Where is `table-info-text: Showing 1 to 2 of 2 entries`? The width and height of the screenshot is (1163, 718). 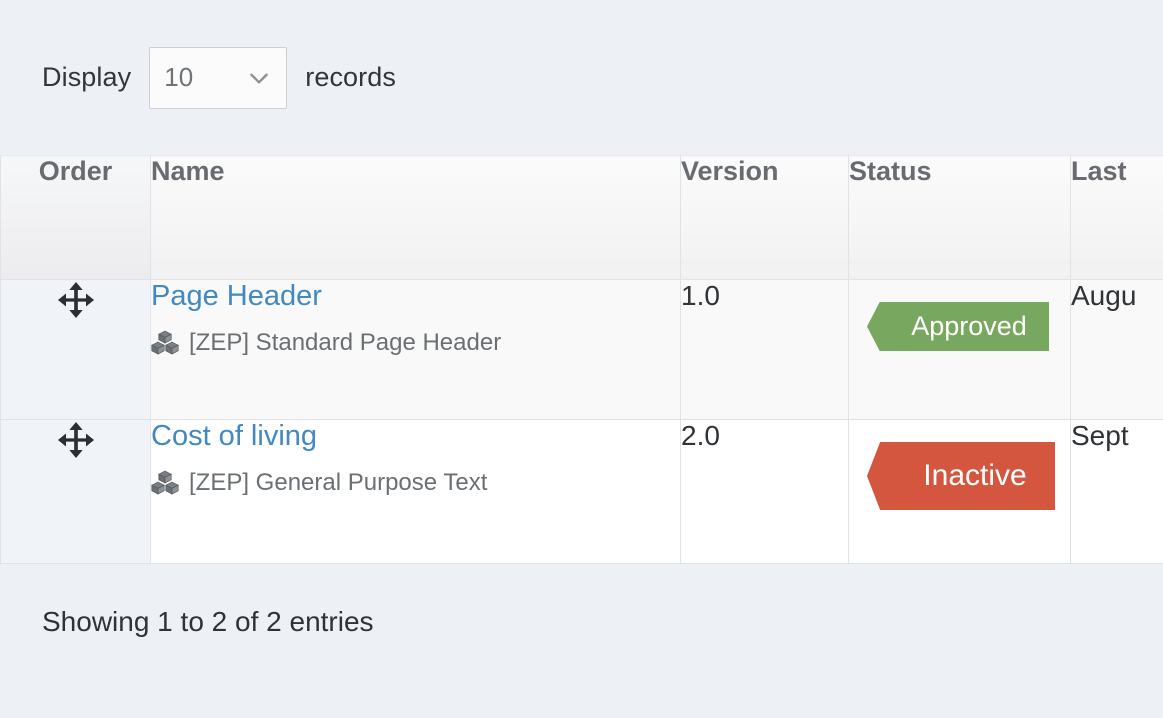 table-info-text: Showing 1 to 2 of 2 entries is located at coordinates (208, 621).